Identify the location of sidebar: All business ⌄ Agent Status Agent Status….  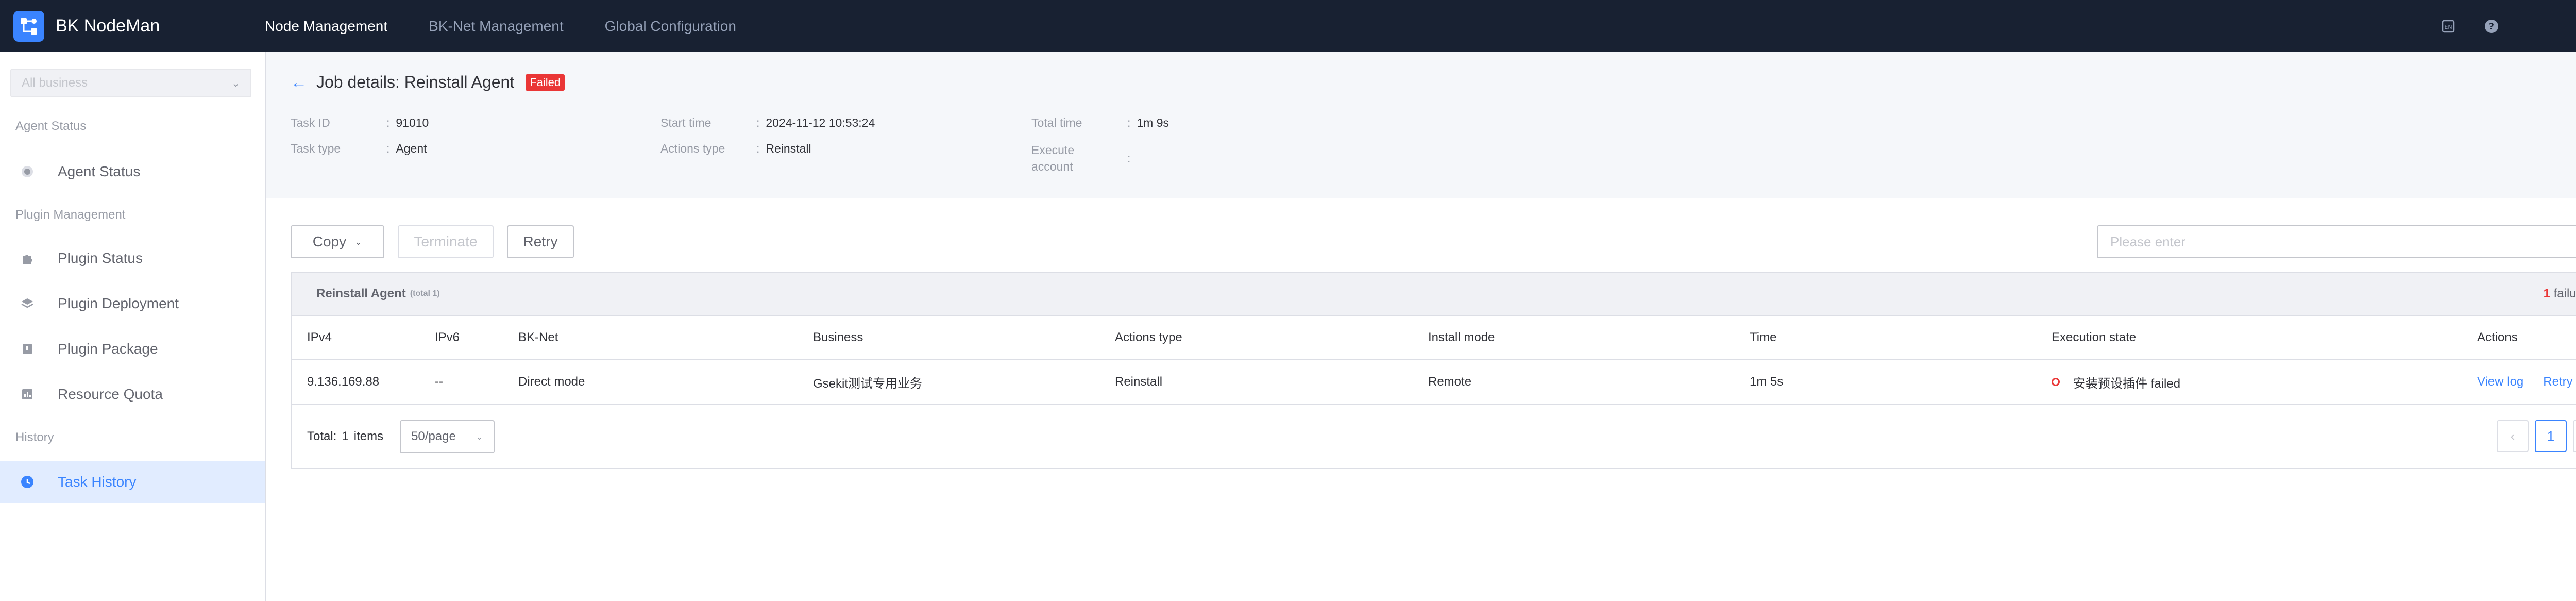
(133, 327).